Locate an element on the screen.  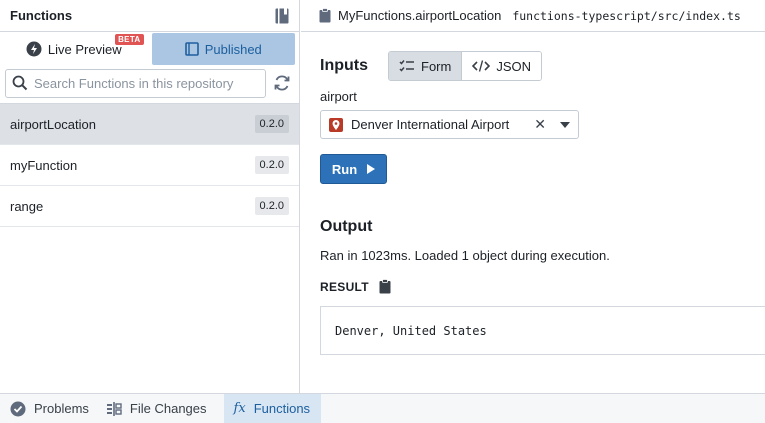
search-row: Search Functions in this repository is located at coordinates (149, 83).